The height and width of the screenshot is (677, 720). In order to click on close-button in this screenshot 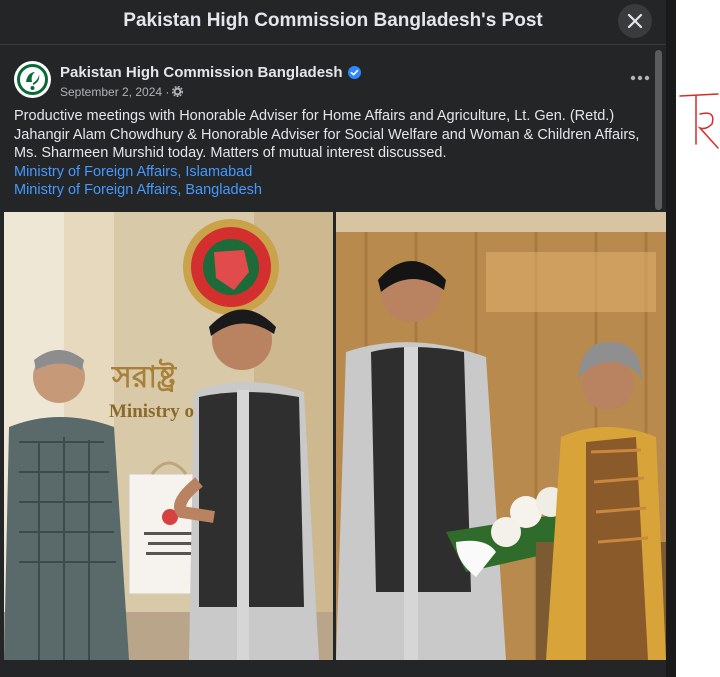, I will do `click(635, 21)`.